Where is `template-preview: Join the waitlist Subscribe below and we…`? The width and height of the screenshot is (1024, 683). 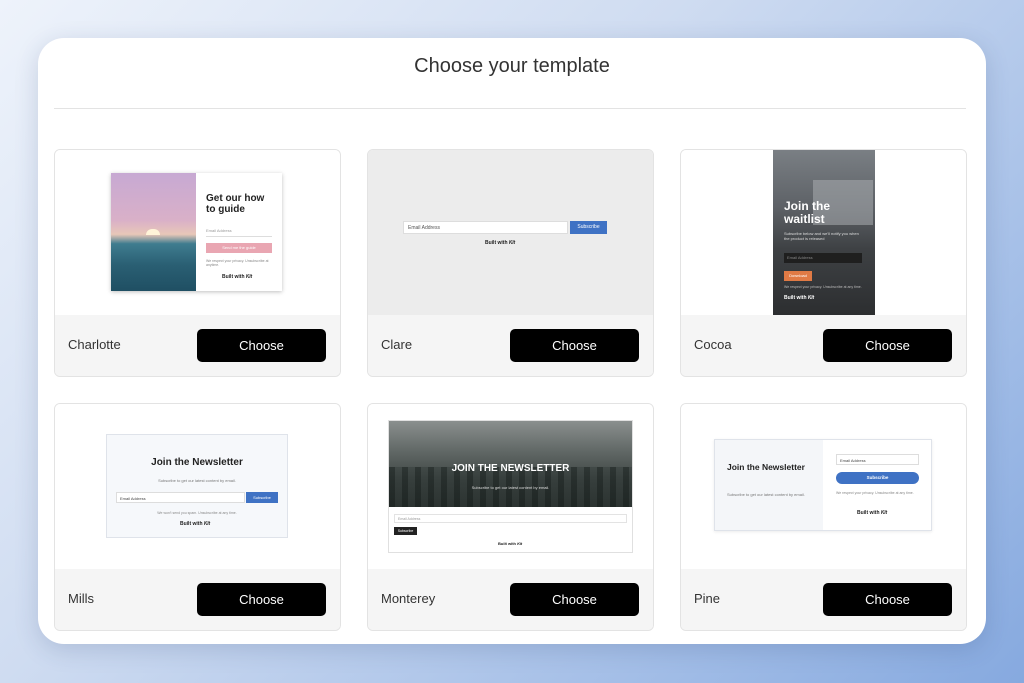 template-preview: Join the waitlist Subscribe below and we… is located at coordinates (823, 232).